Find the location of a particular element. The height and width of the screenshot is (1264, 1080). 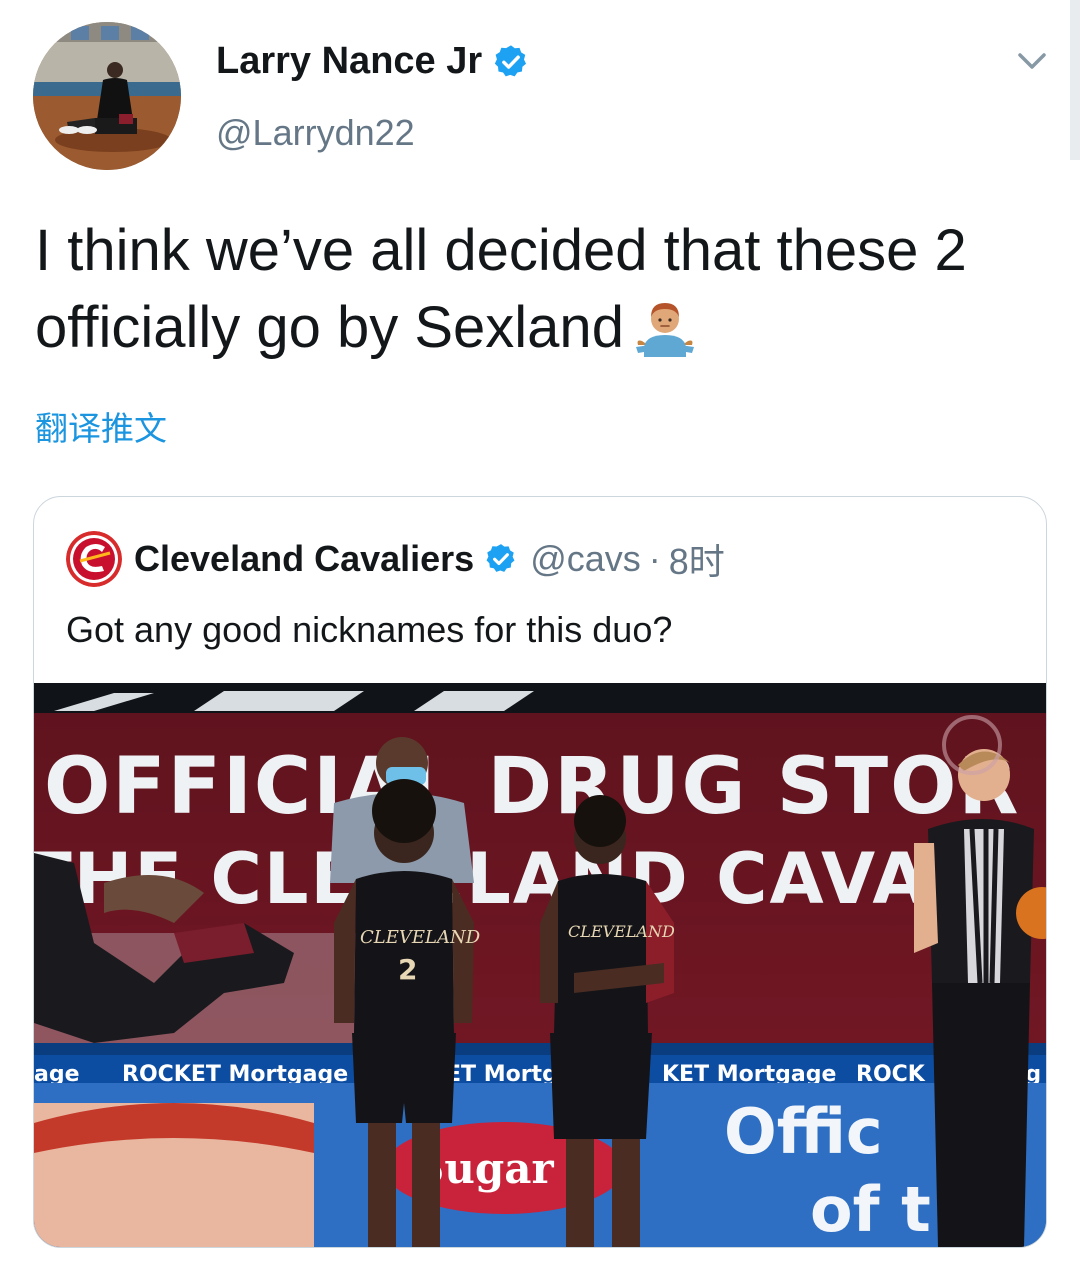

avatar-photo is located at coordinates (107, 96).